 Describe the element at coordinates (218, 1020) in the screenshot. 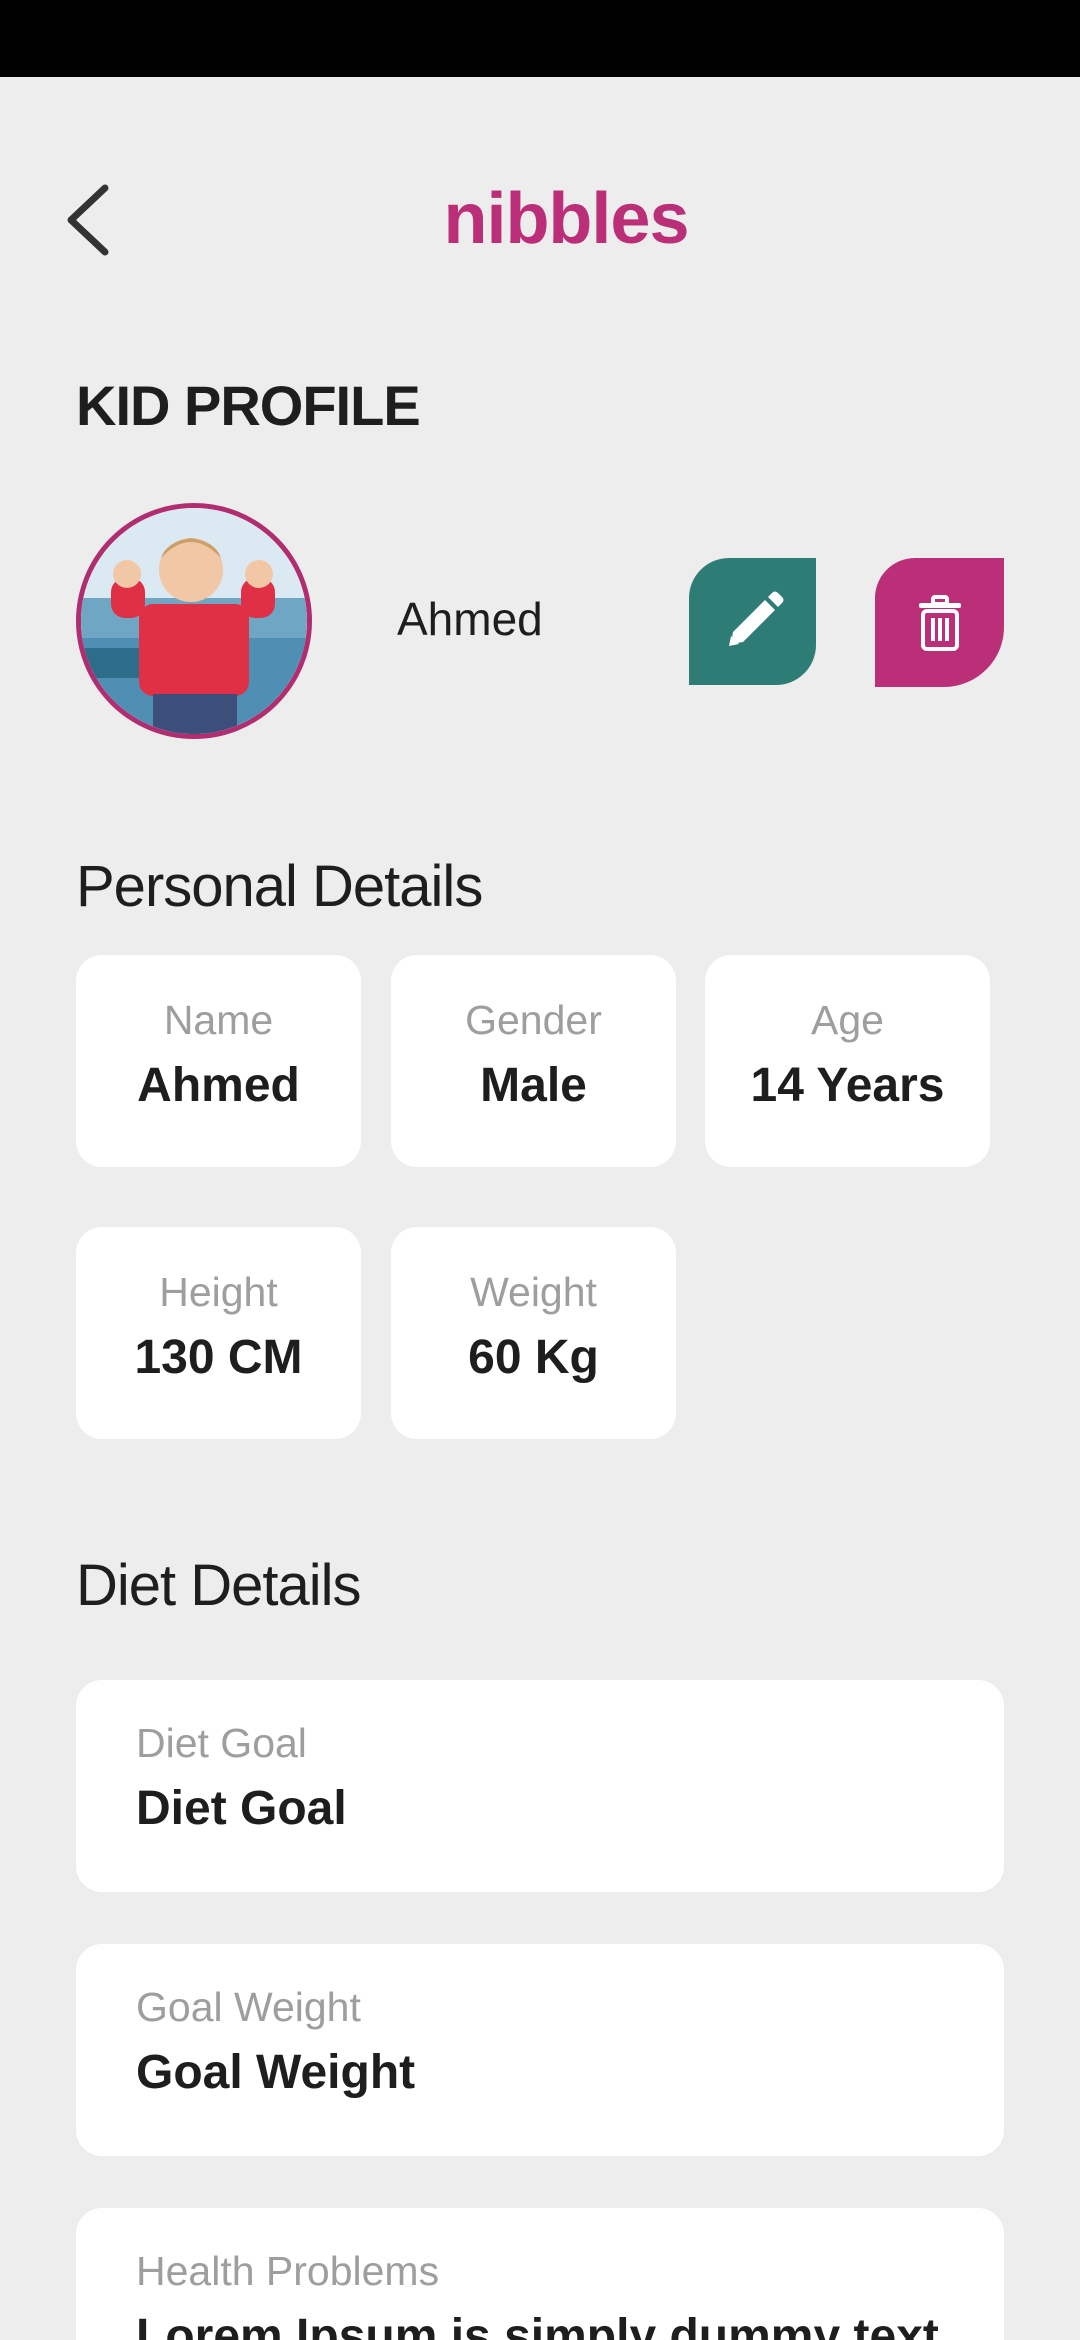

I see `detail-label: Name` at that location.